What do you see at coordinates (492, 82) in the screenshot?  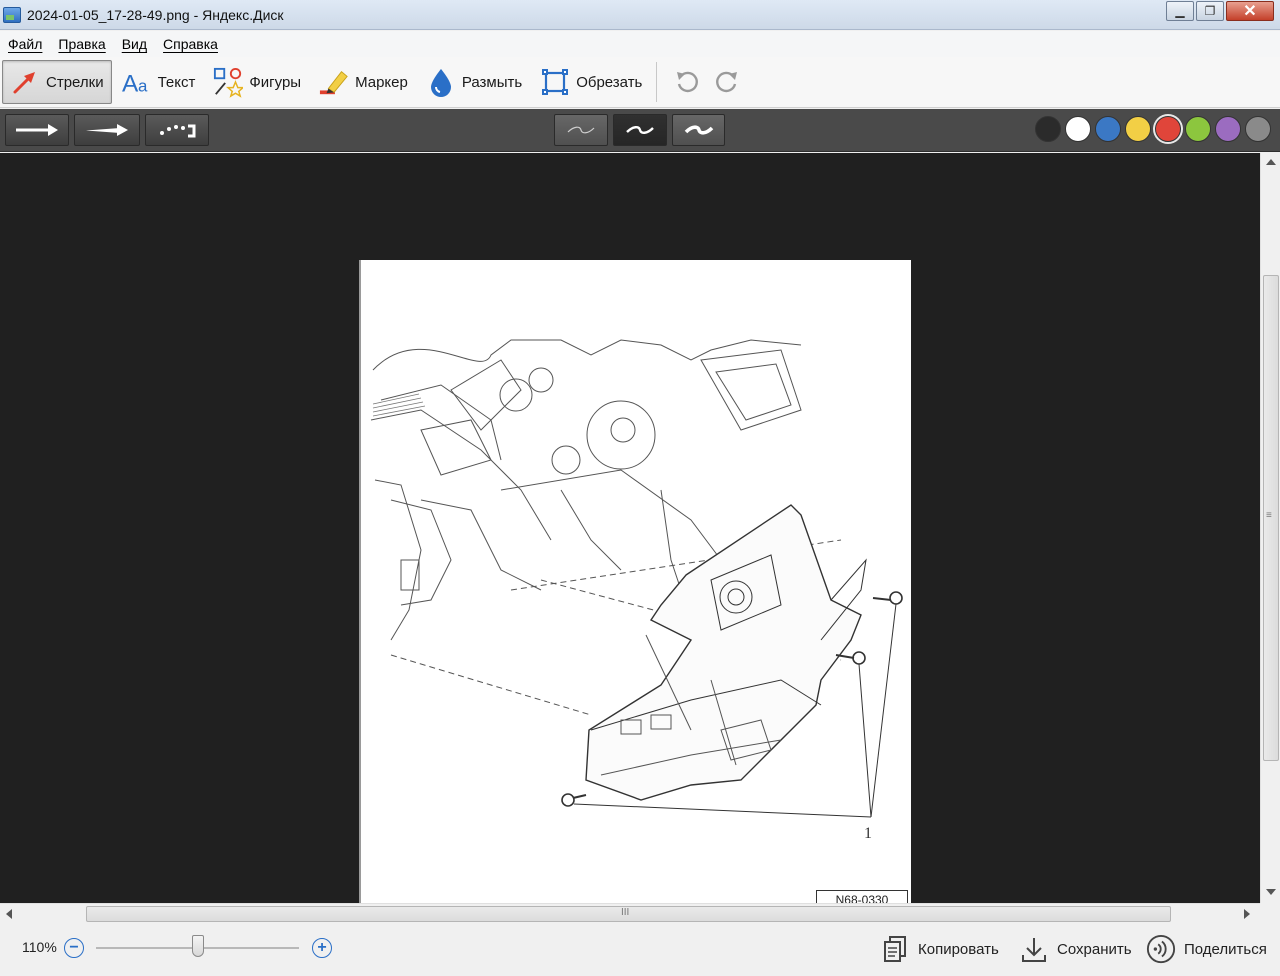 I see `tool-blur-label: Размыть` at bounding box center [492, 82].